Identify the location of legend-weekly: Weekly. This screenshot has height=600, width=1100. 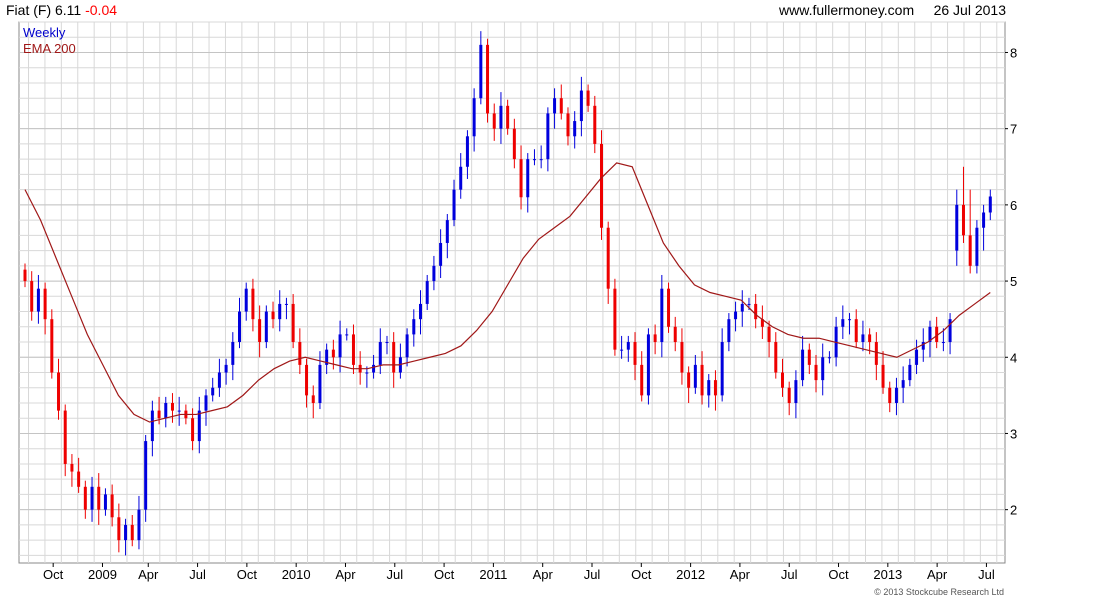
(44, 32).